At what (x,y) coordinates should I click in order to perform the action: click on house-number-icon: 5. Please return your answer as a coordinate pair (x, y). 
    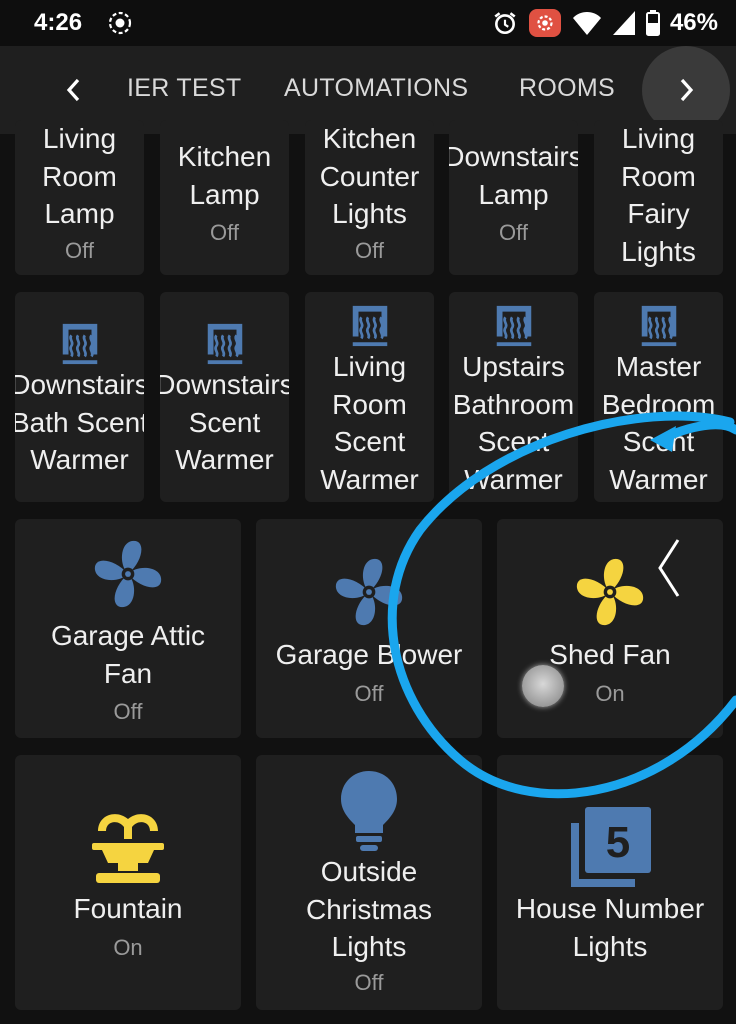
    Looking at the image, I should click on (611, 847).